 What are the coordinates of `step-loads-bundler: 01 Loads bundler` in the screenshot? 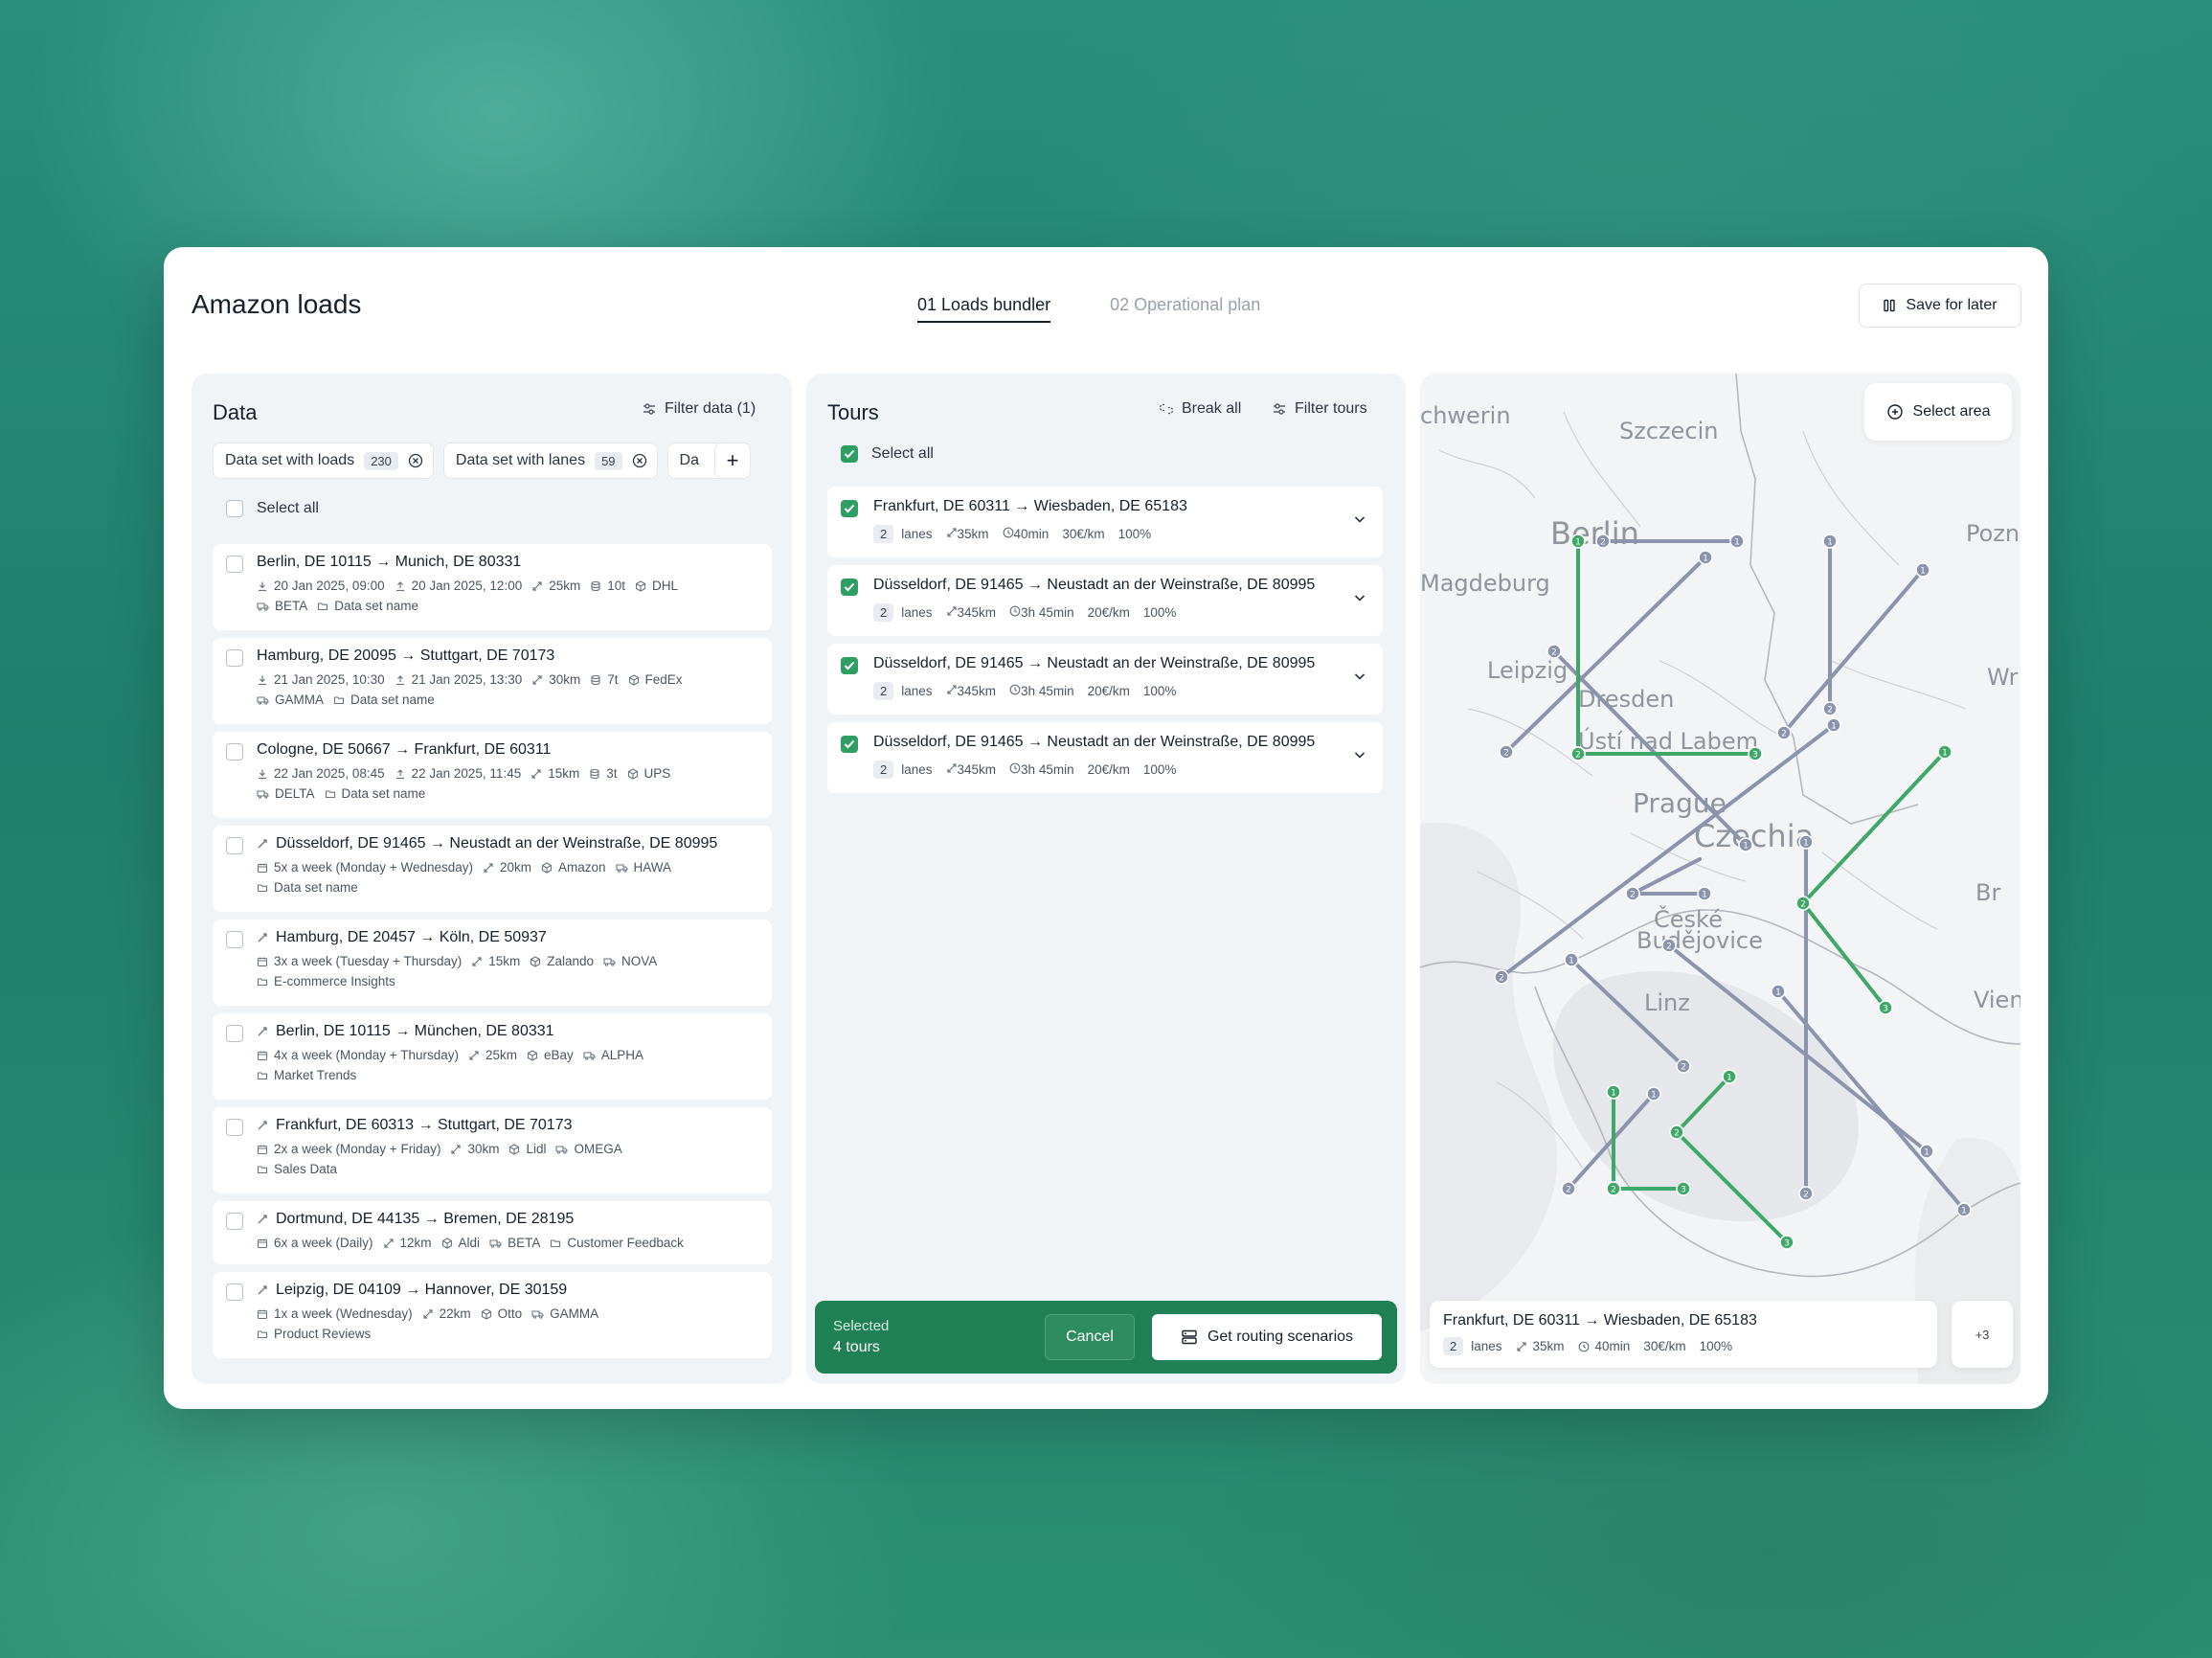 It's located at (984, 309).